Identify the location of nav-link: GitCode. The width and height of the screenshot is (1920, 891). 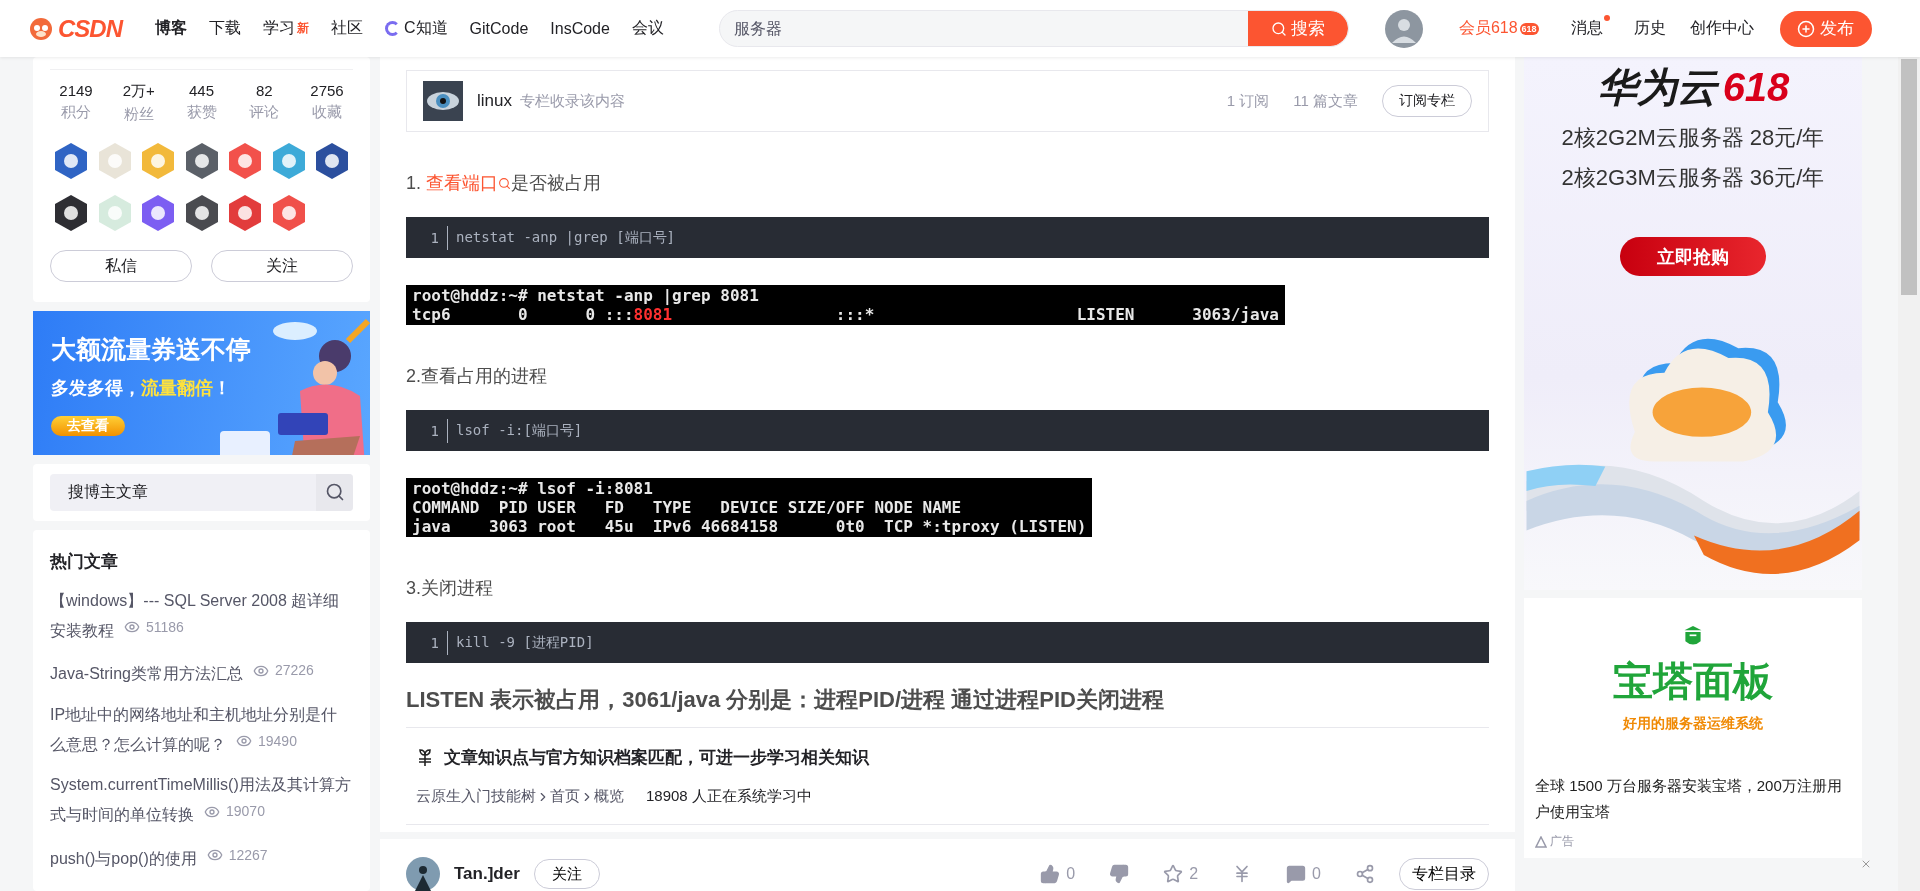
(499, 28).